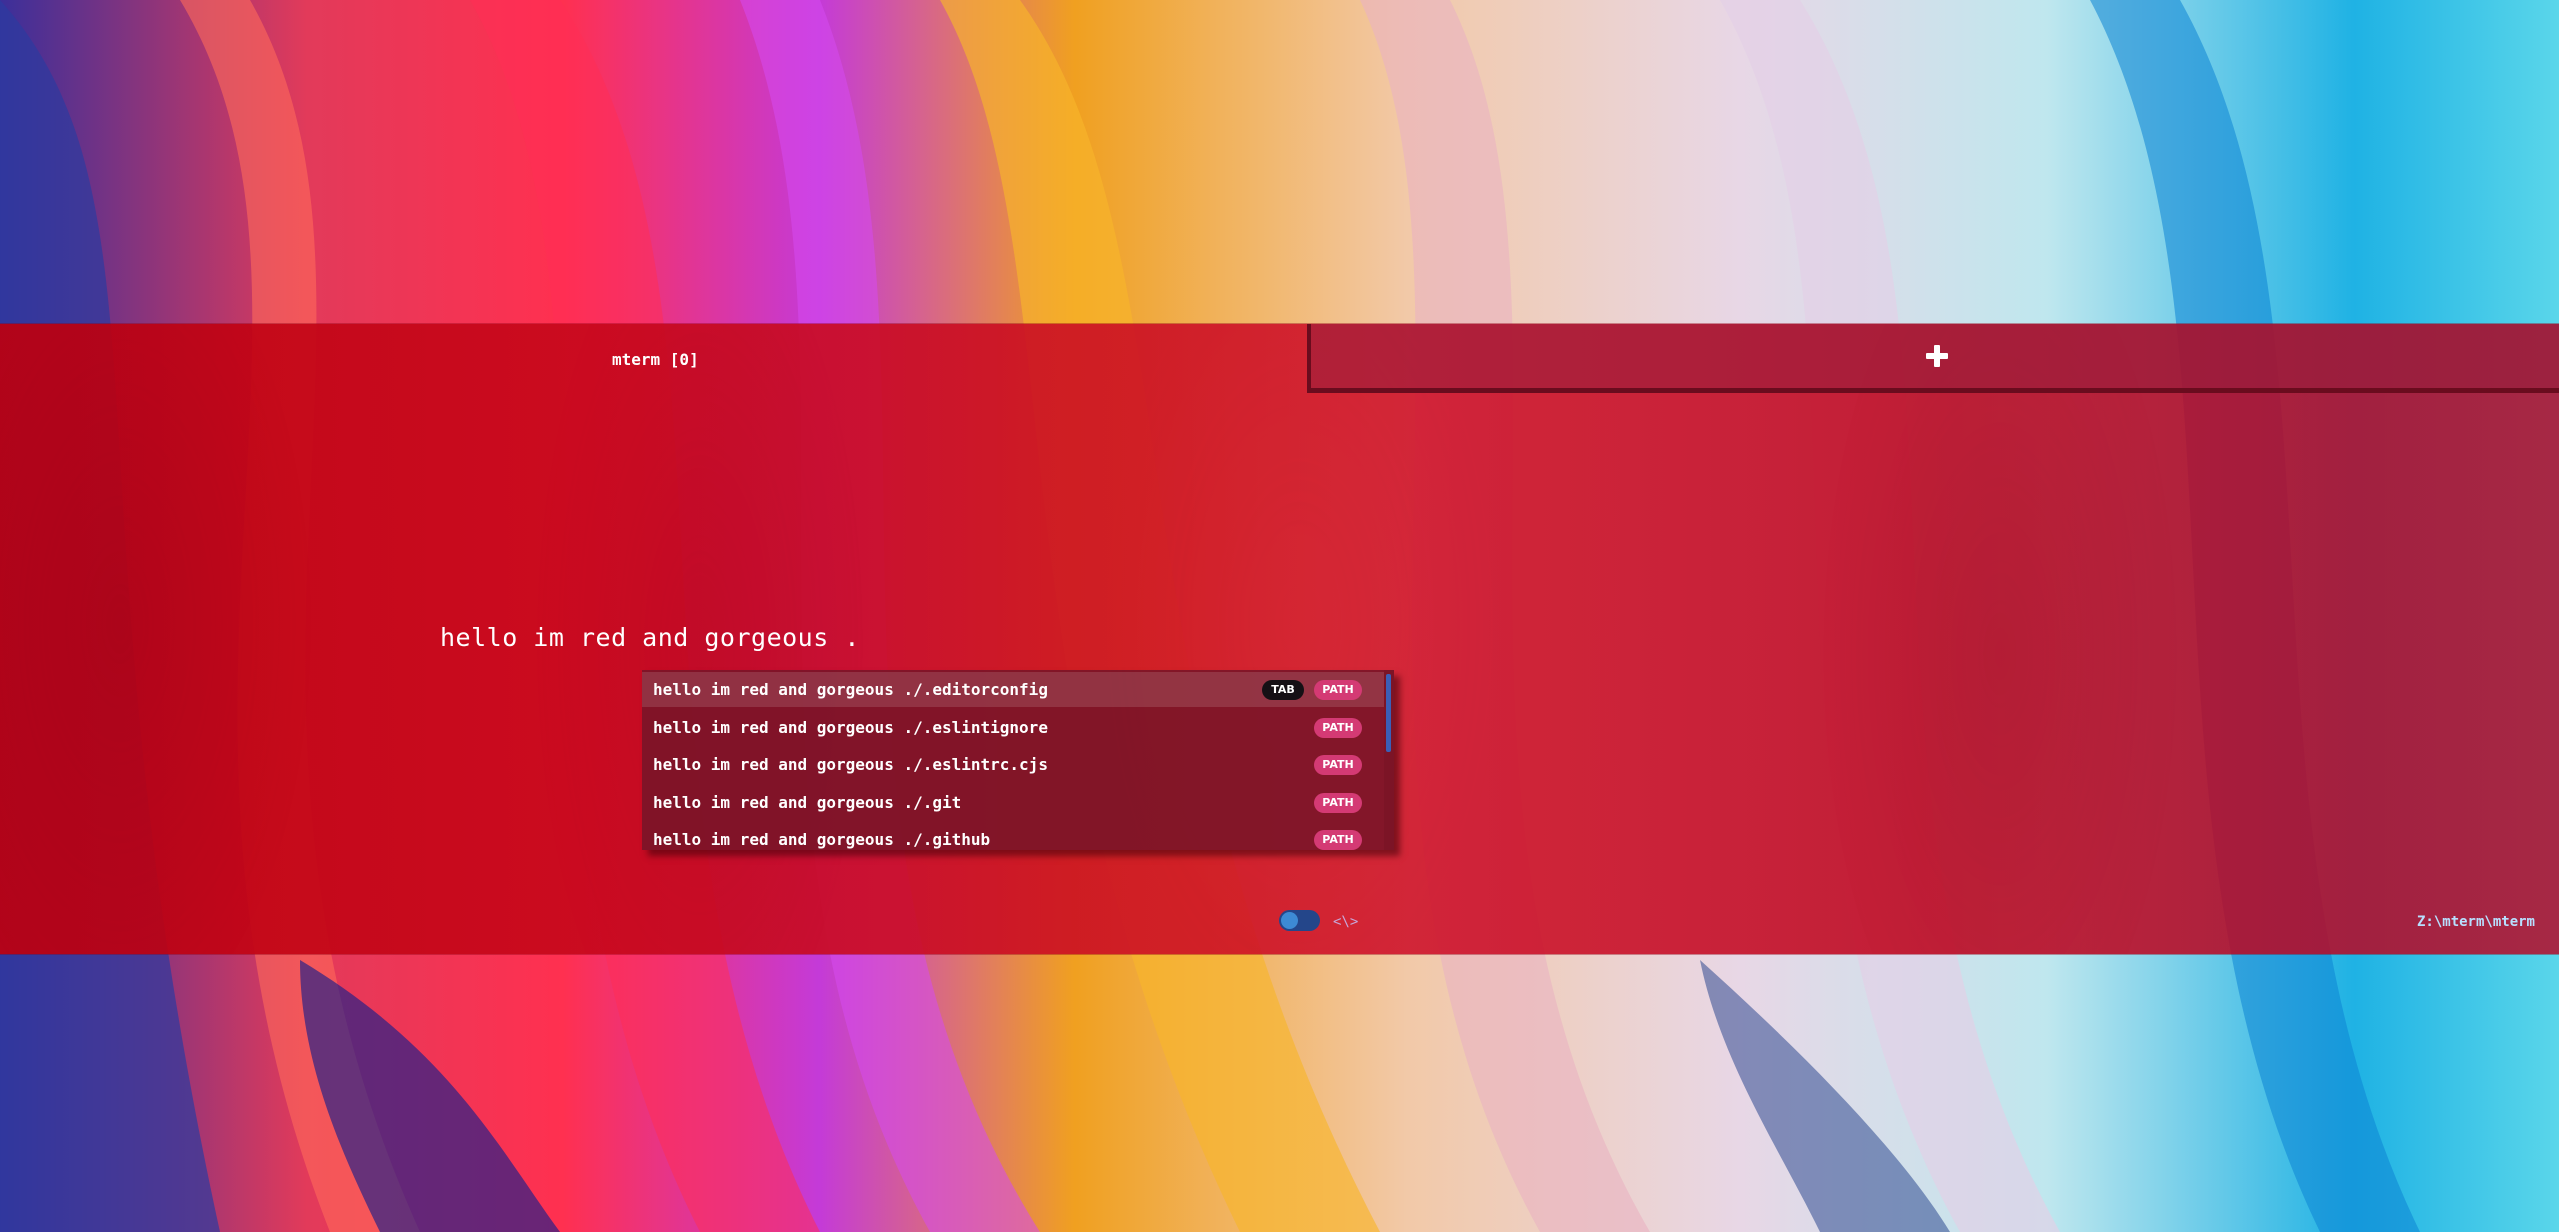 The height and width of the screenshot is (1232, 2559). Describe the element at coordinates (2475, 922) in the screenshot. I see `current-directory: Z:\mterm\mterm` at that location.